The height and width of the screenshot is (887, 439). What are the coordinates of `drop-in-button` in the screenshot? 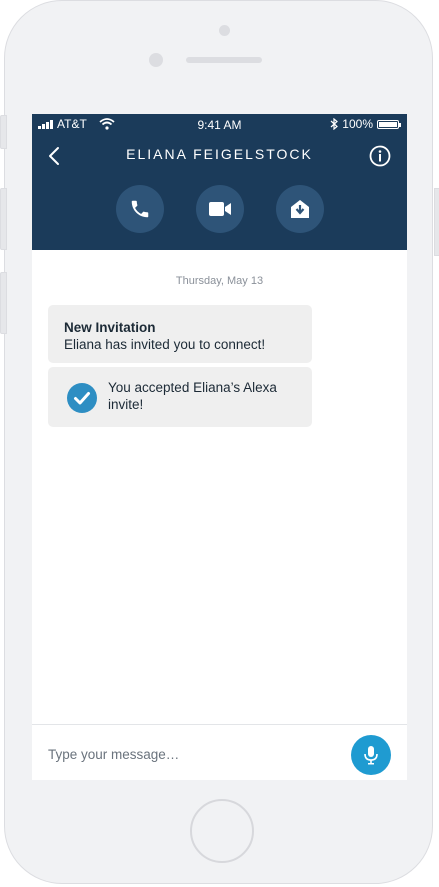 It's located at (300, 209).